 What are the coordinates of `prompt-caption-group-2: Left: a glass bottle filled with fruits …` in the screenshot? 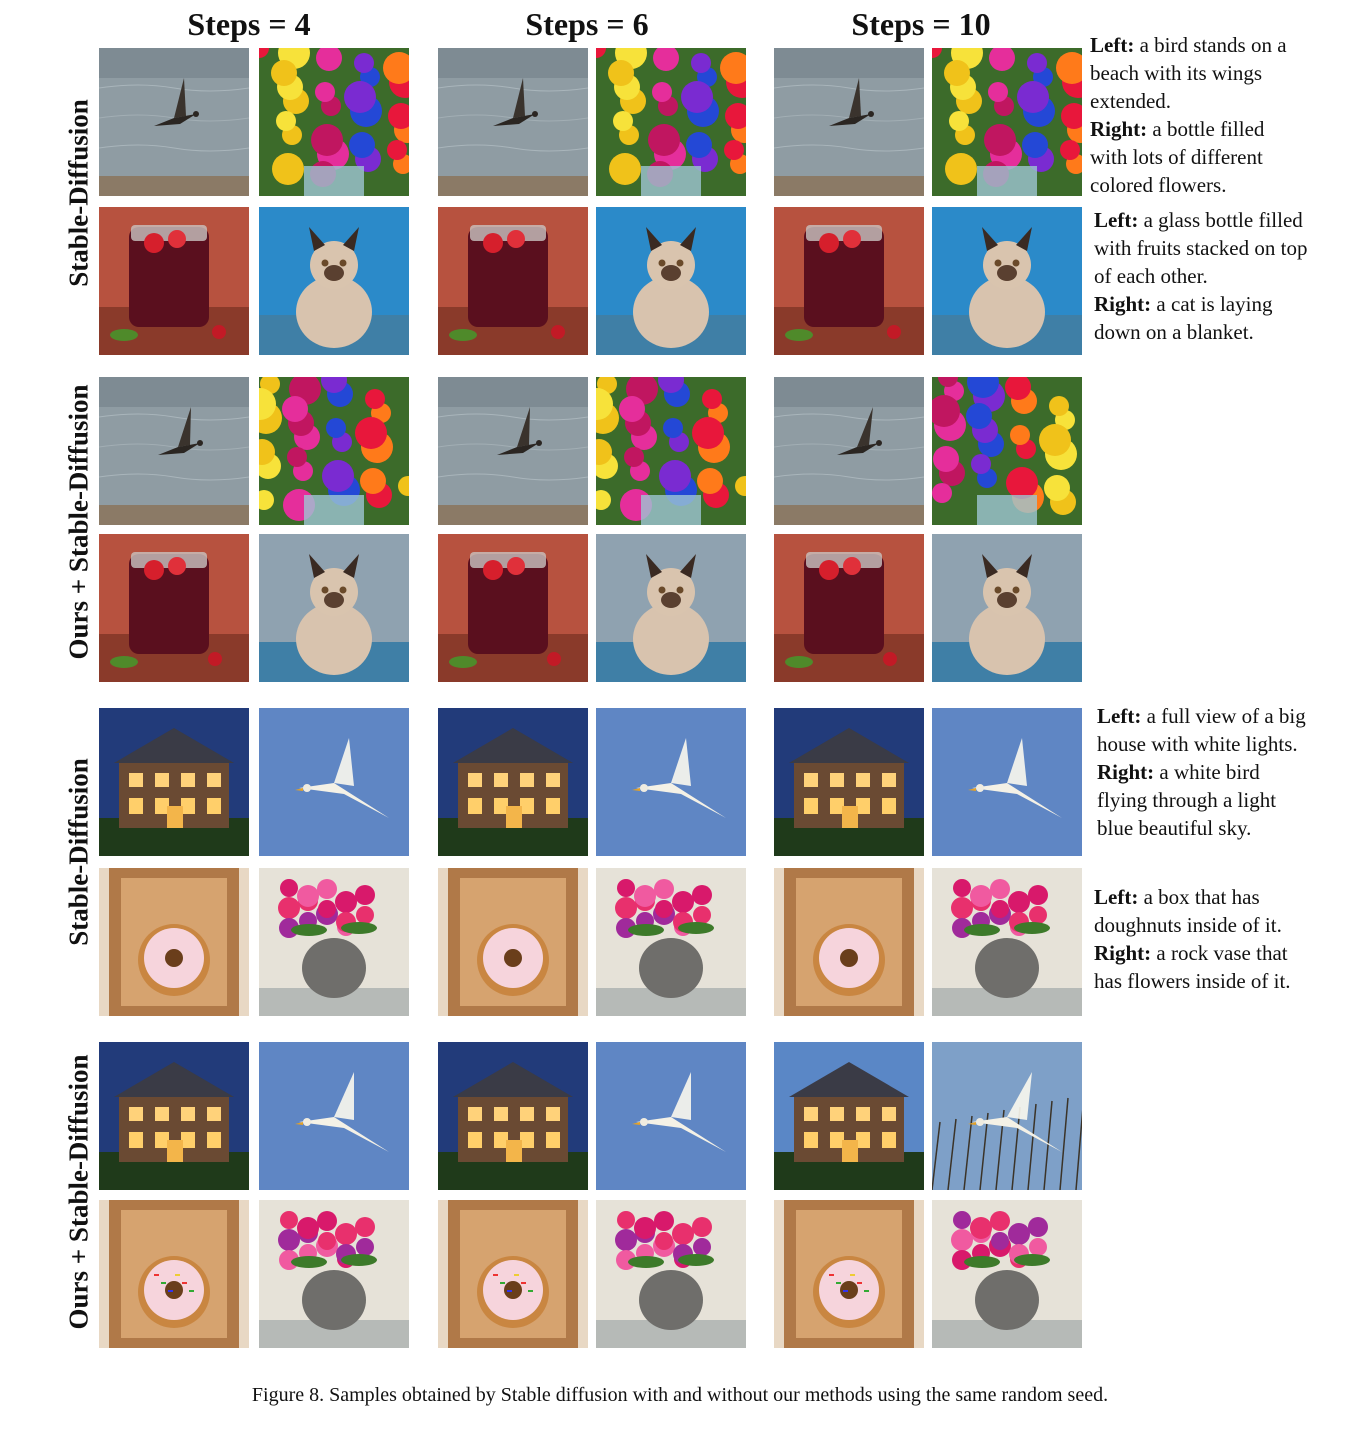 It's located at (1201, 276).